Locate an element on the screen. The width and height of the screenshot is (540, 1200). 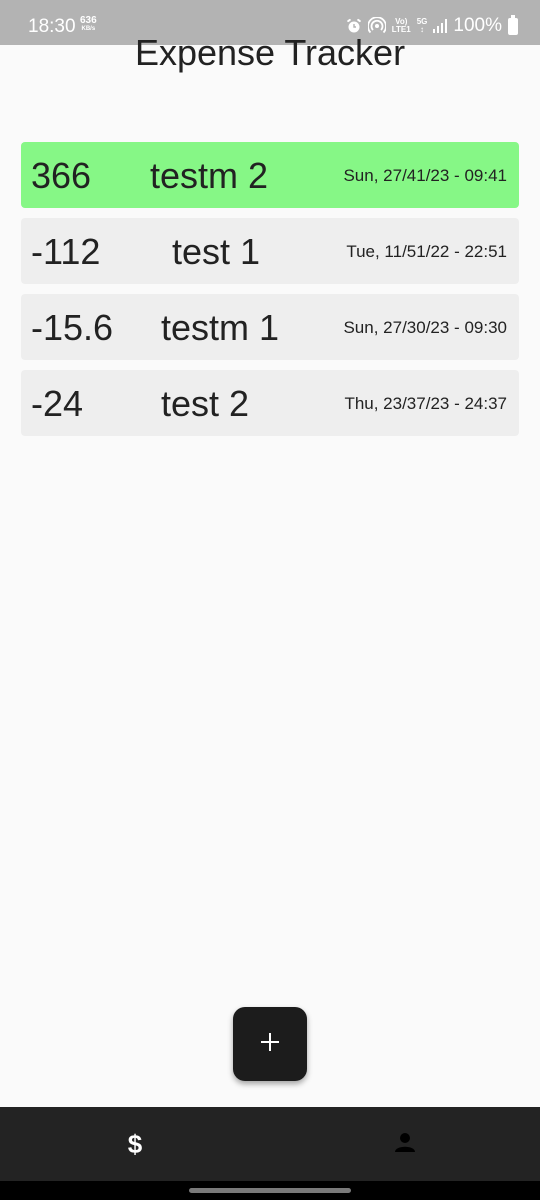
home-indicator is located at coordinates (270, 1190).